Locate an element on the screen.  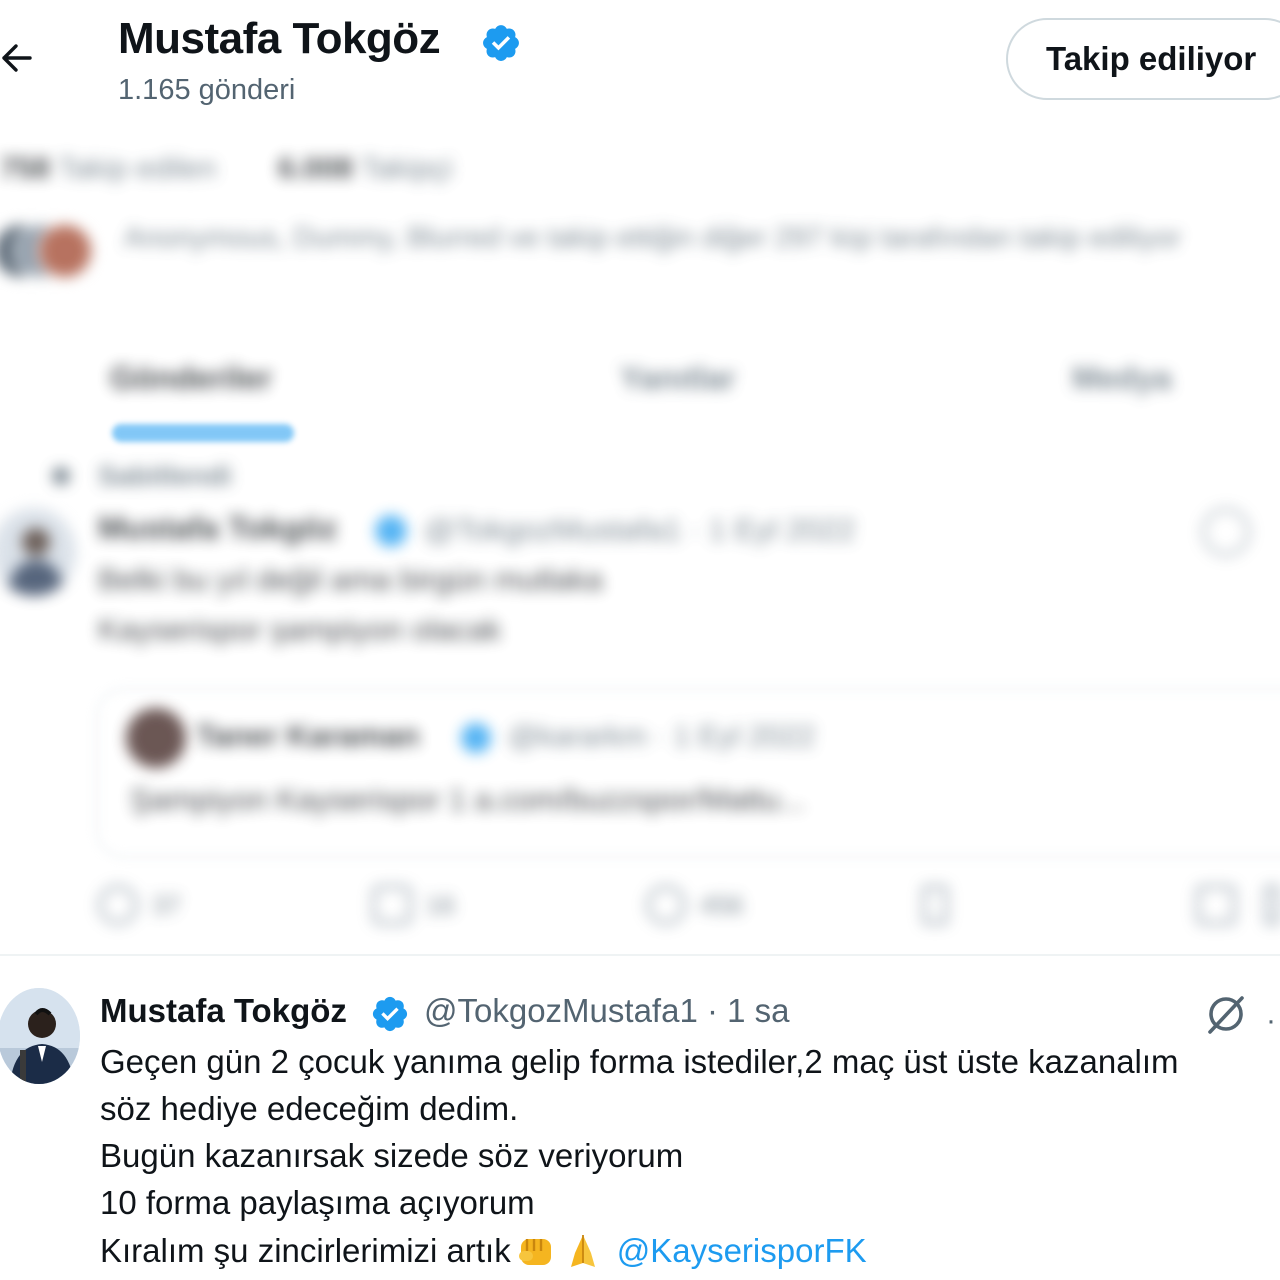
profile-name: Mustafa Tokgöz is located at coordinates (279, 38).